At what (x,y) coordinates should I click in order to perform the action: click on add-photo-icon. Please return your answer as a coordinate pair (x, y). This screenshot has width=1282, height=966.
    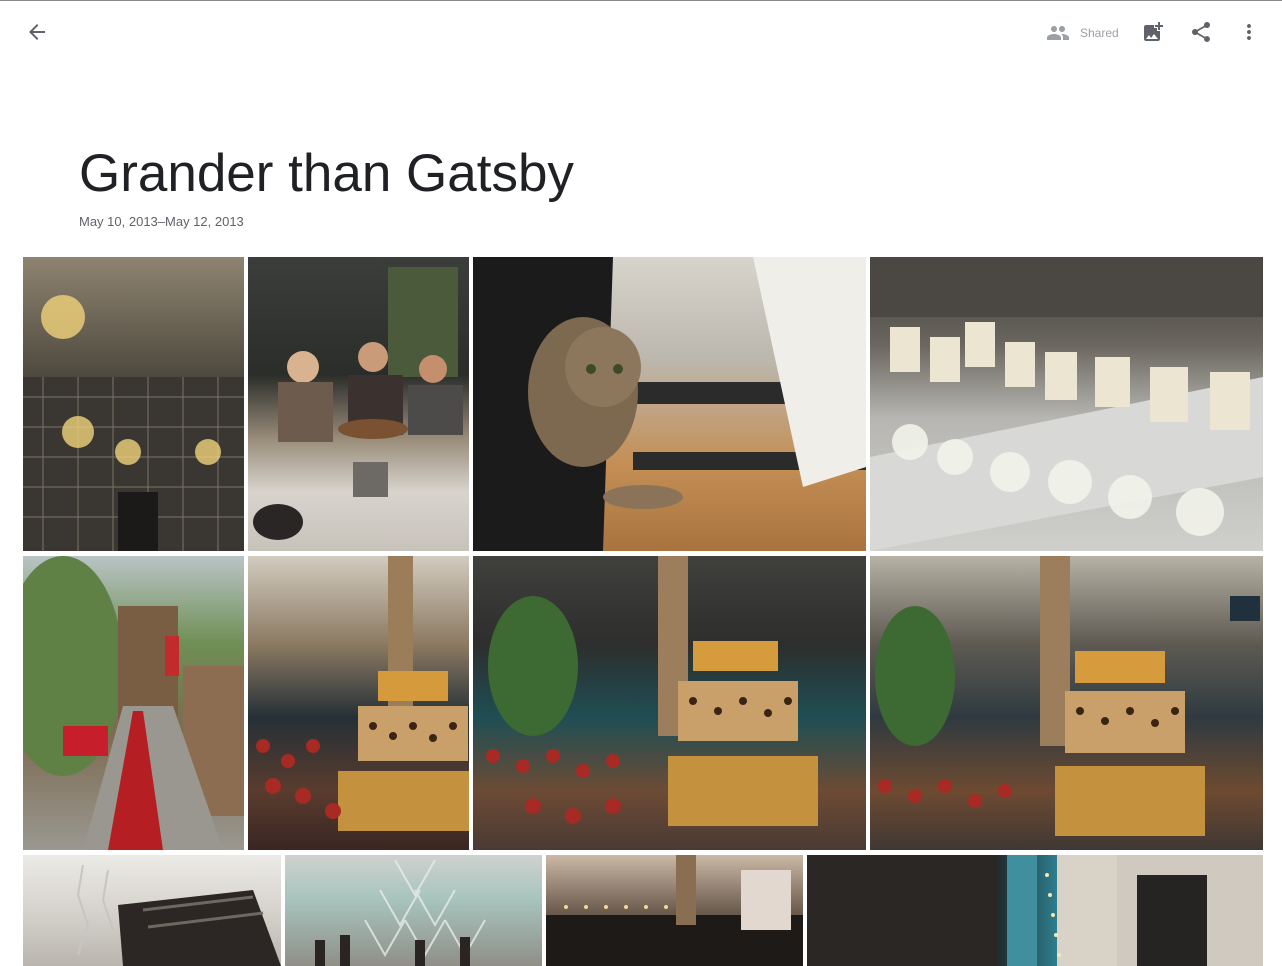
    Looking at the image, I should click on (1153, 31).